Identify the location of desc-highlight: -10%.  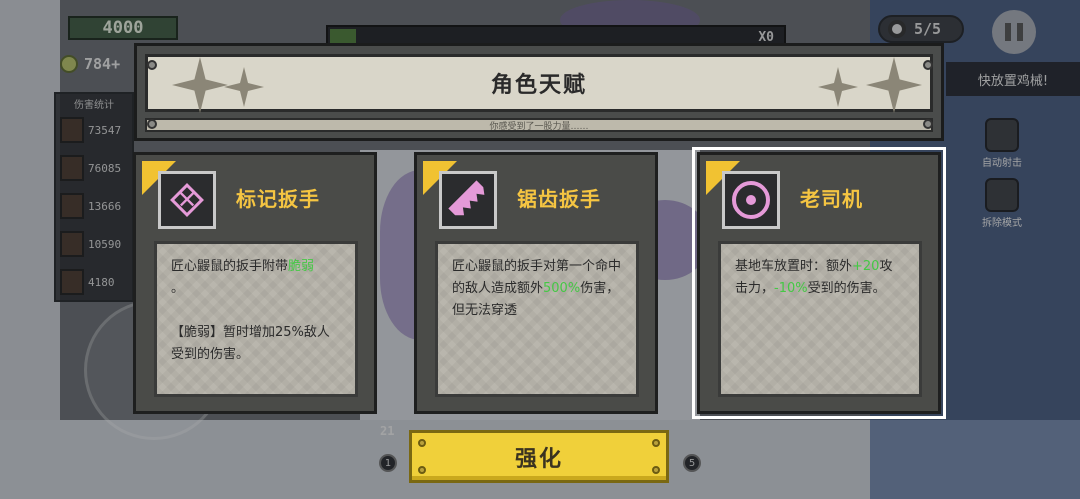
(791, 288).